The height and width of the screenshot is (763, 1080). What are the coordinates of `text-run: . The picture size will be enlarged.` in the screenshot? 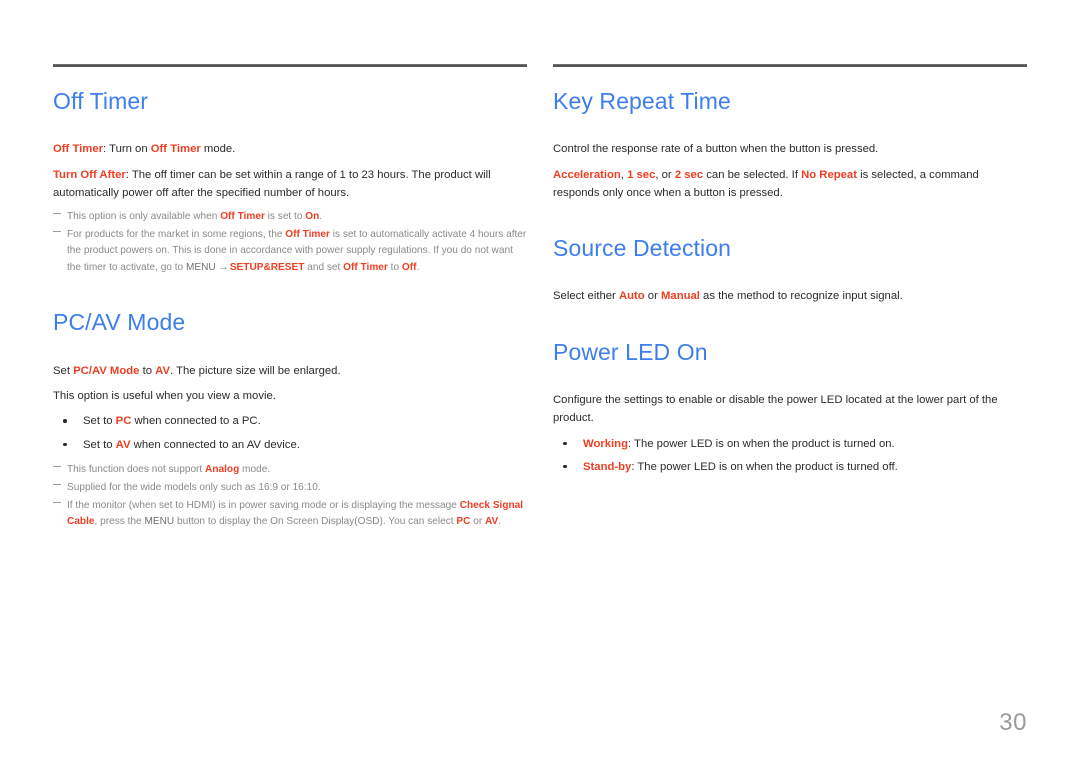 It's located at (255, 370).